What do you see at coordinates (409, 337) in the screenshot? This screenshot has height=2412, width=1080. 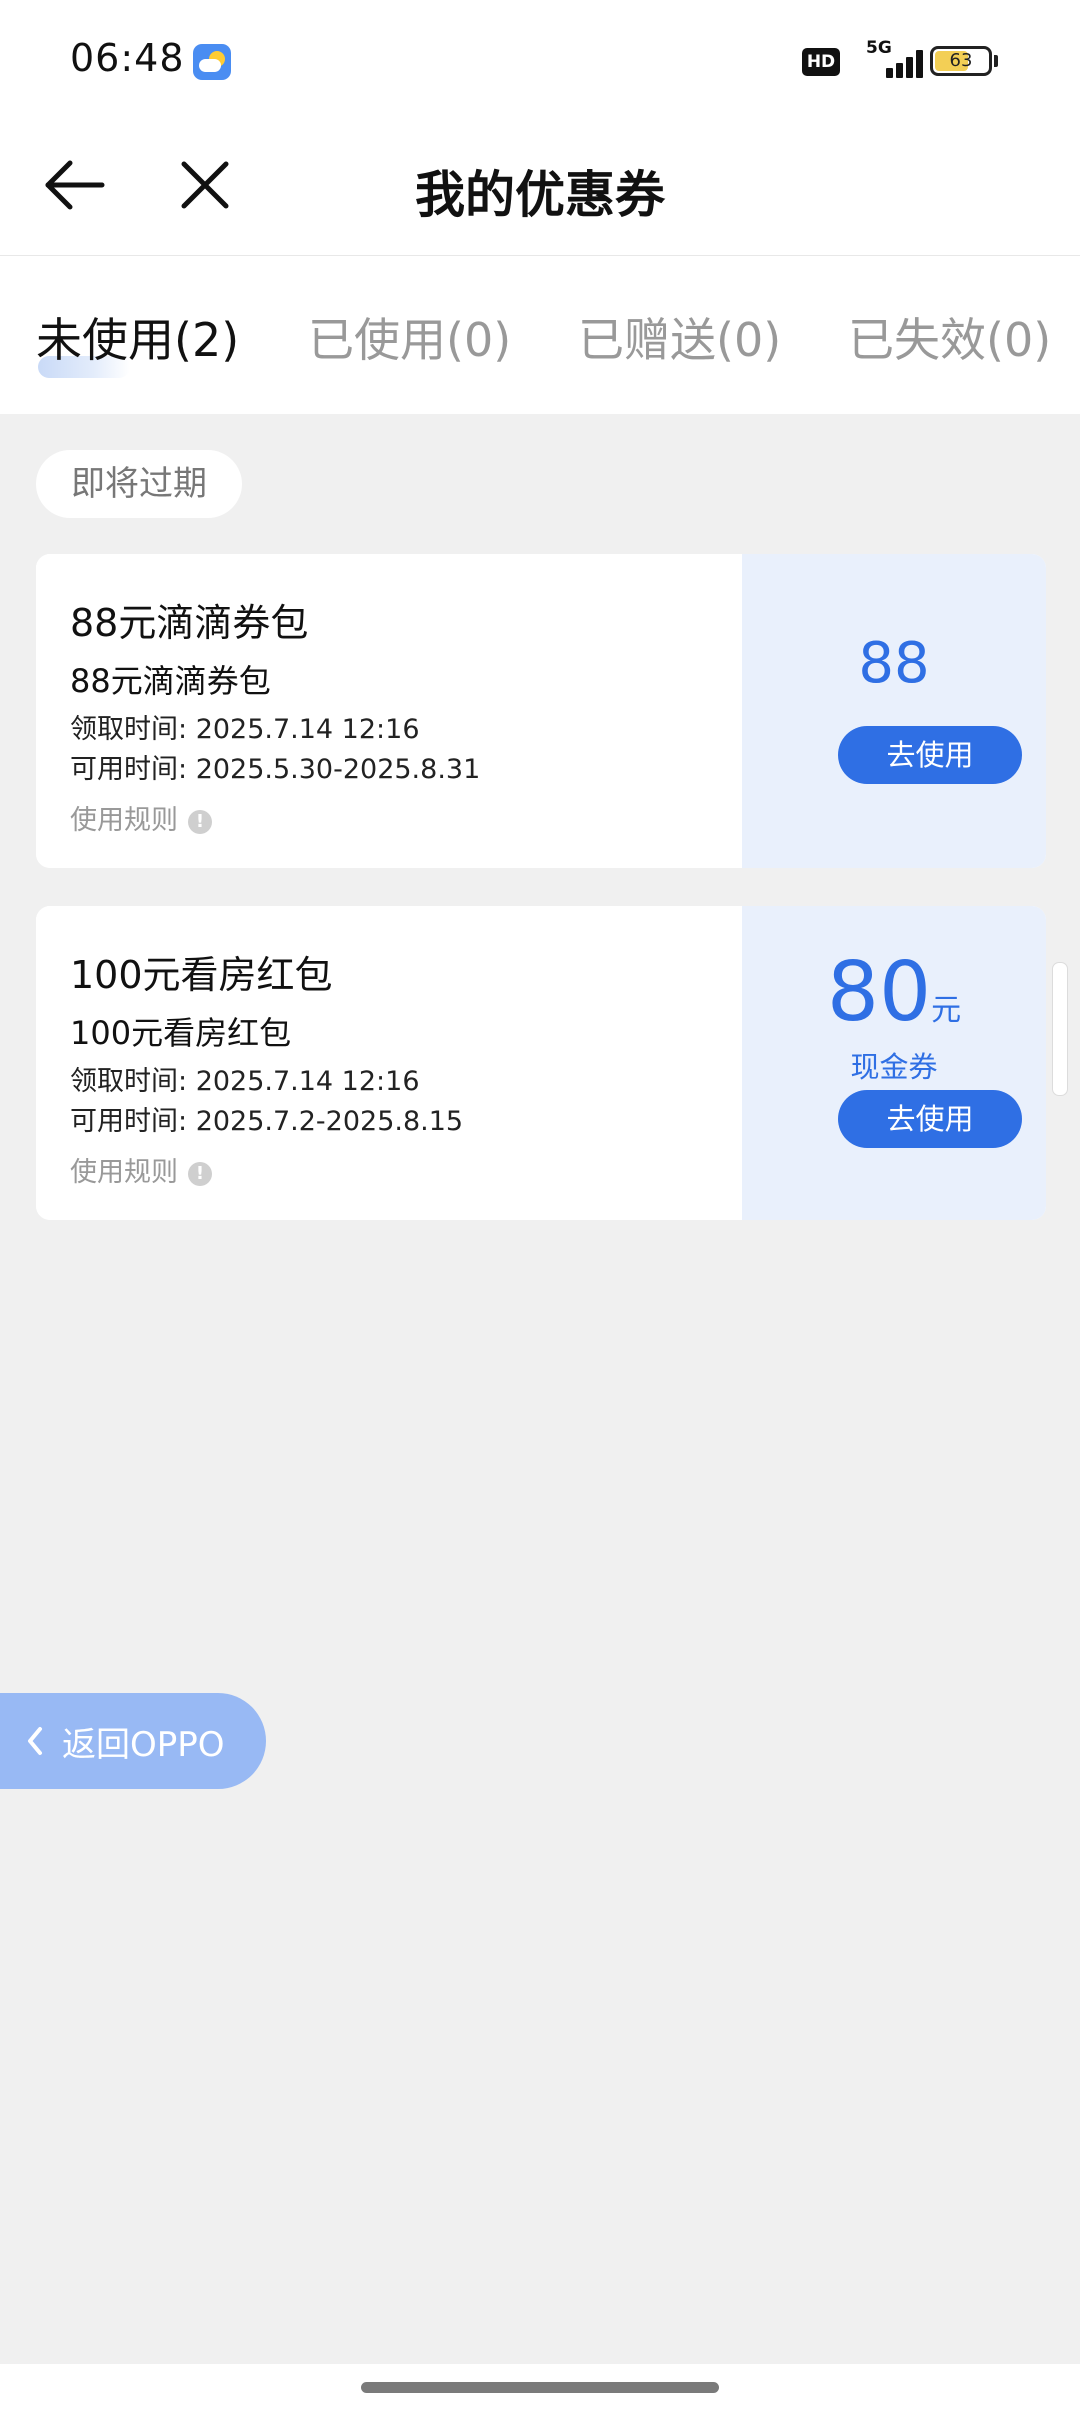 I see `tab-used: 已使用(0)` at bounding box center [409, 337].